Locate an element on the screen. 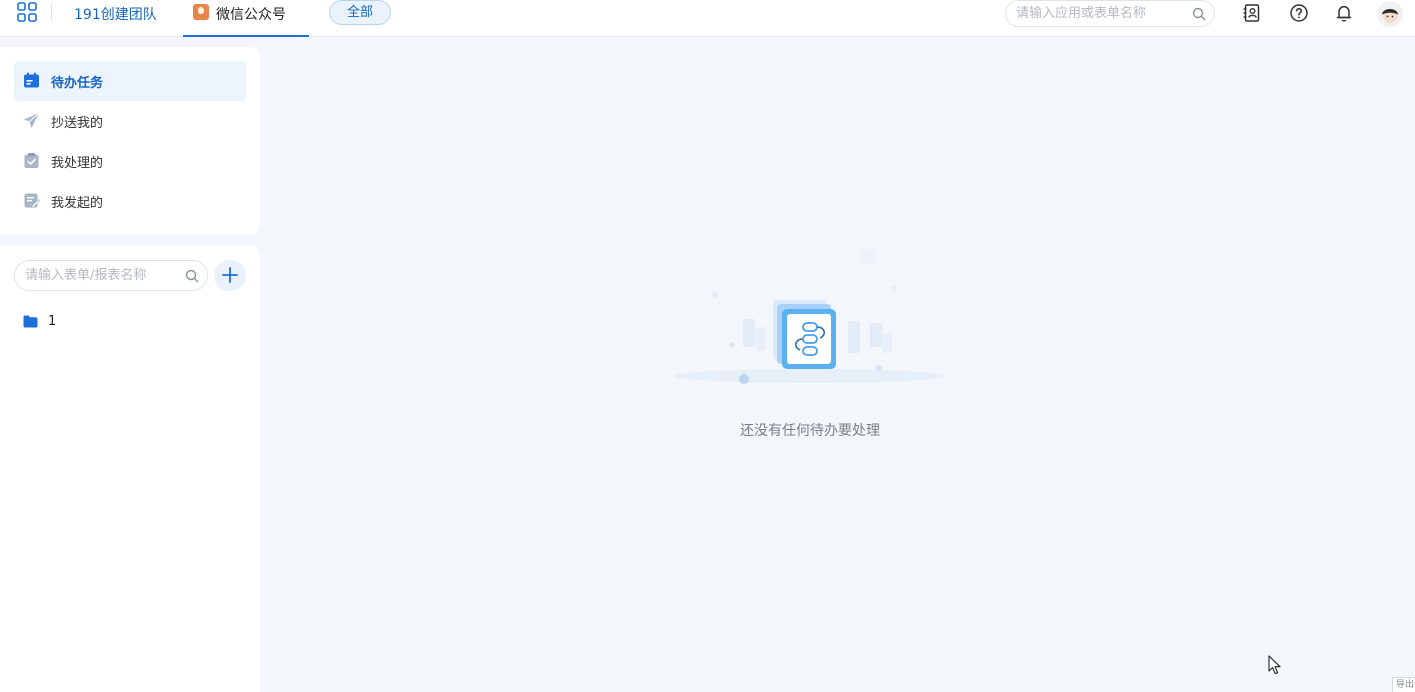  app-logo-icon is located at coordinates (201, 12).